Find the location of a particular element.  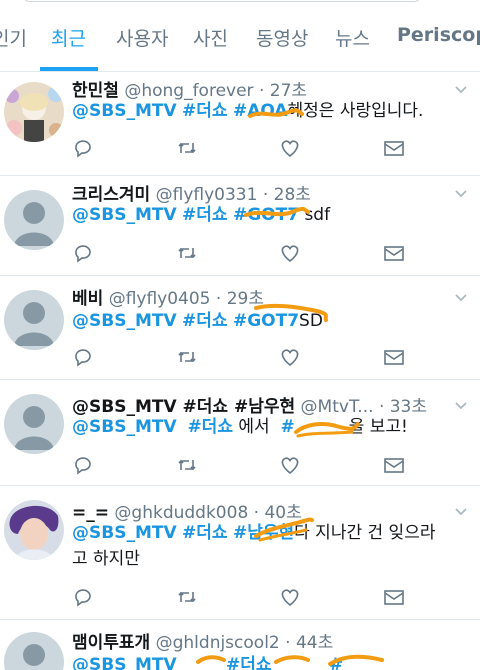

tweet-text: @SBS_MTV #더쇼 에서 # 을 보고! is located at coordinates (272, 427).